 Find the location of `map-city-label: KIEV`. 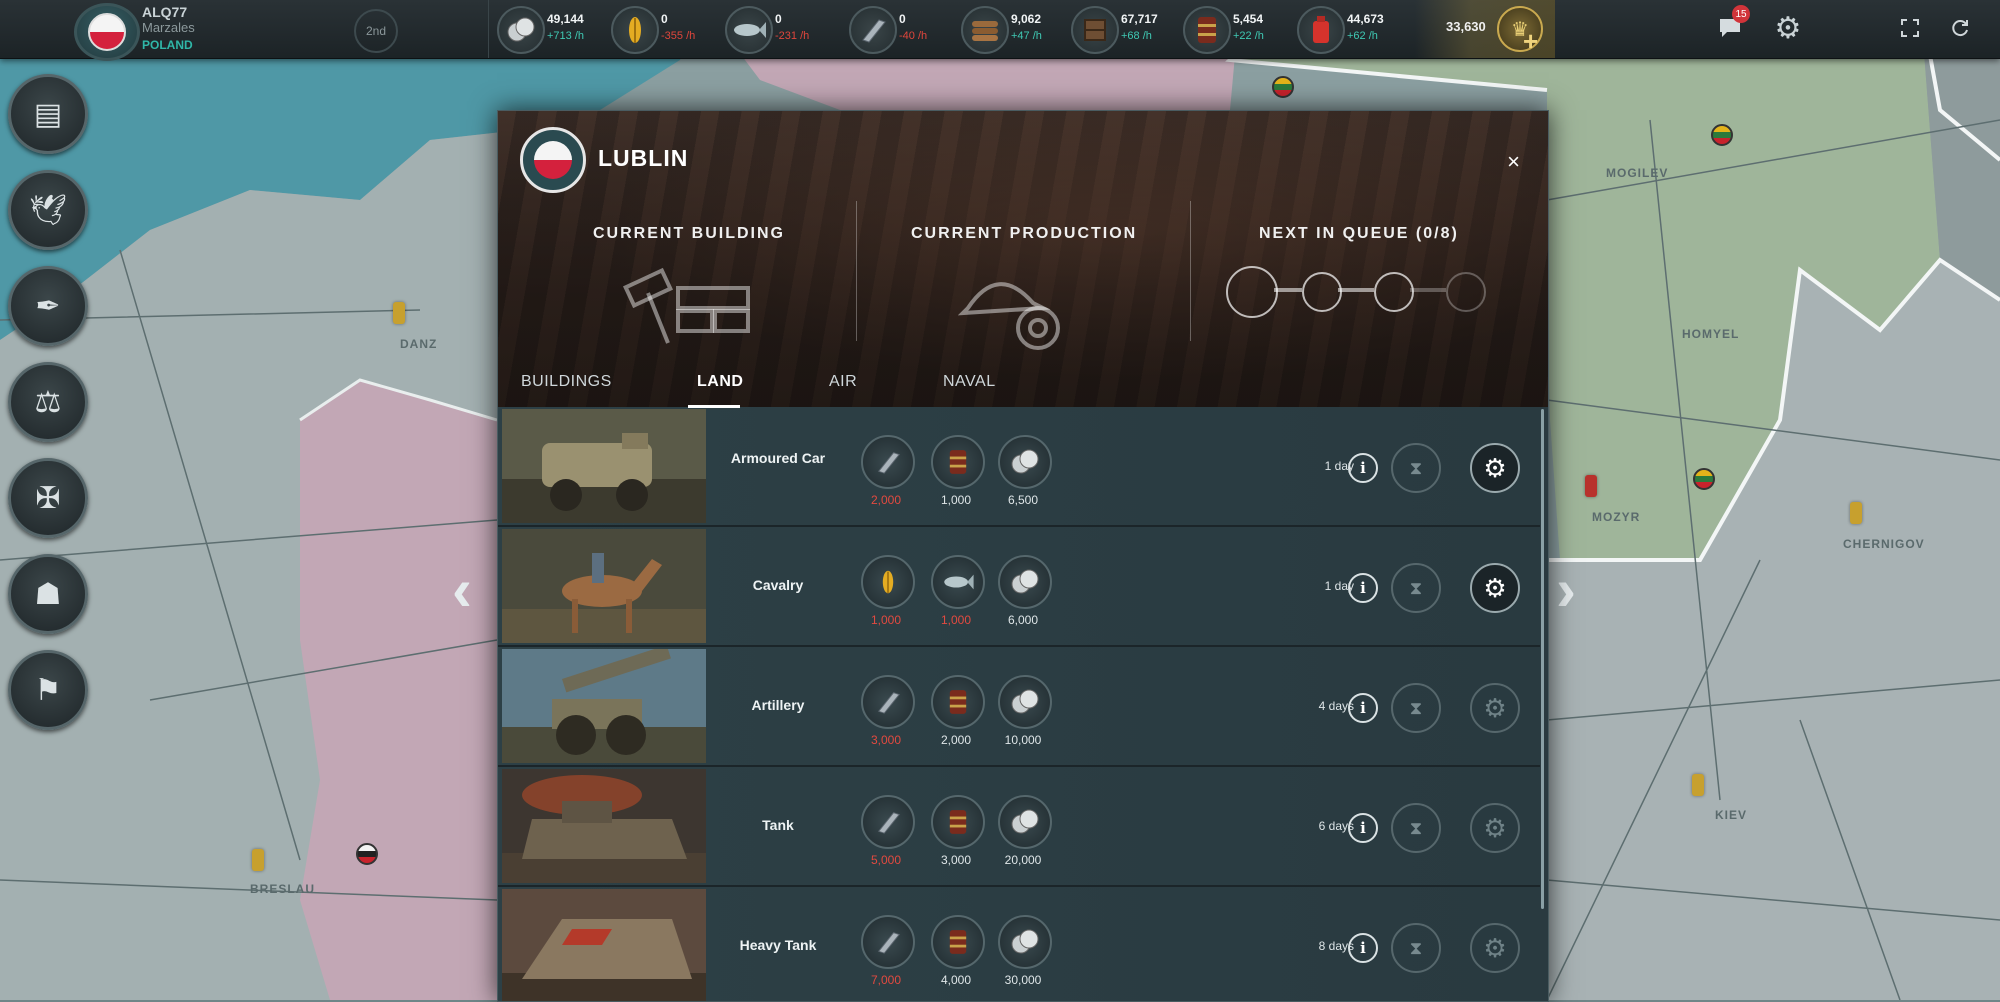

map-city-label: KIEV is located at coordinates (1731, 815).